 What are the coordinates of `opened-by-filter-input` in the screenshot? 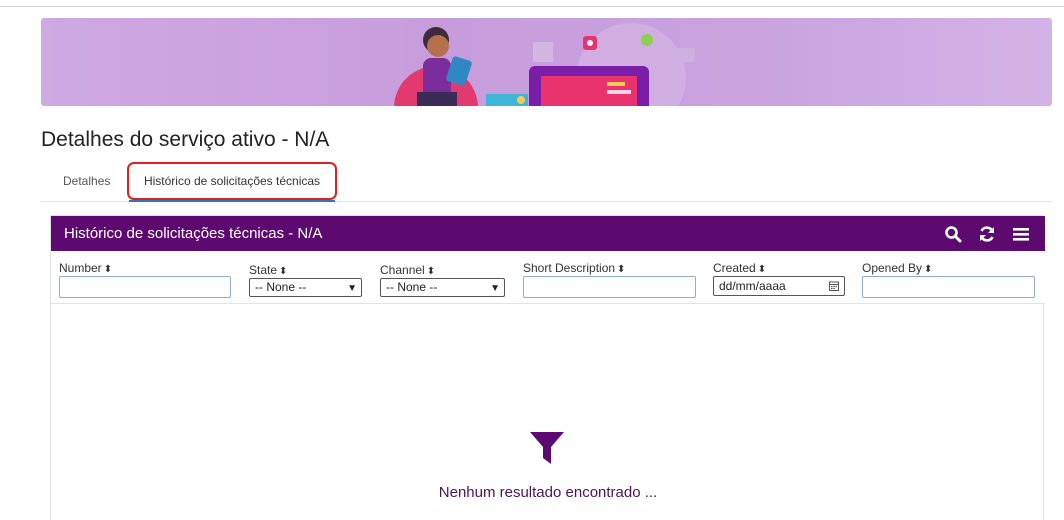 It's located at (948, 287).